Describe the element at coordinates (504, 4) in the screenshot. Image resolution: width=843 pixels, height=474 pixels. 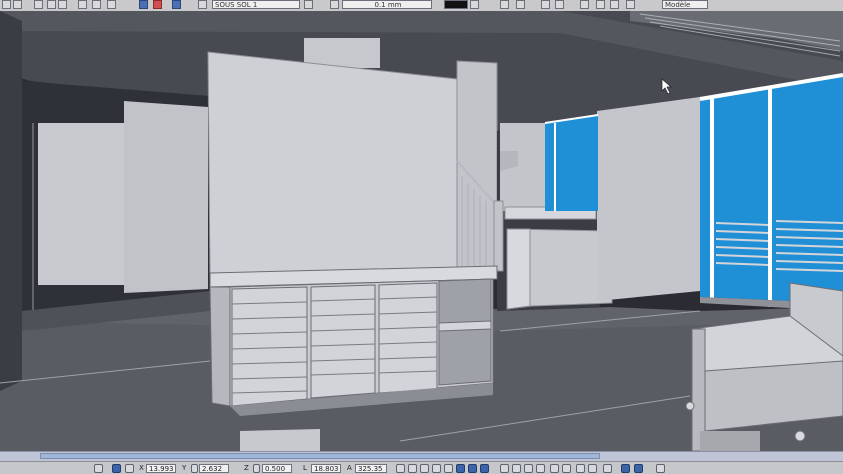
I see `grid-icon` at that location.